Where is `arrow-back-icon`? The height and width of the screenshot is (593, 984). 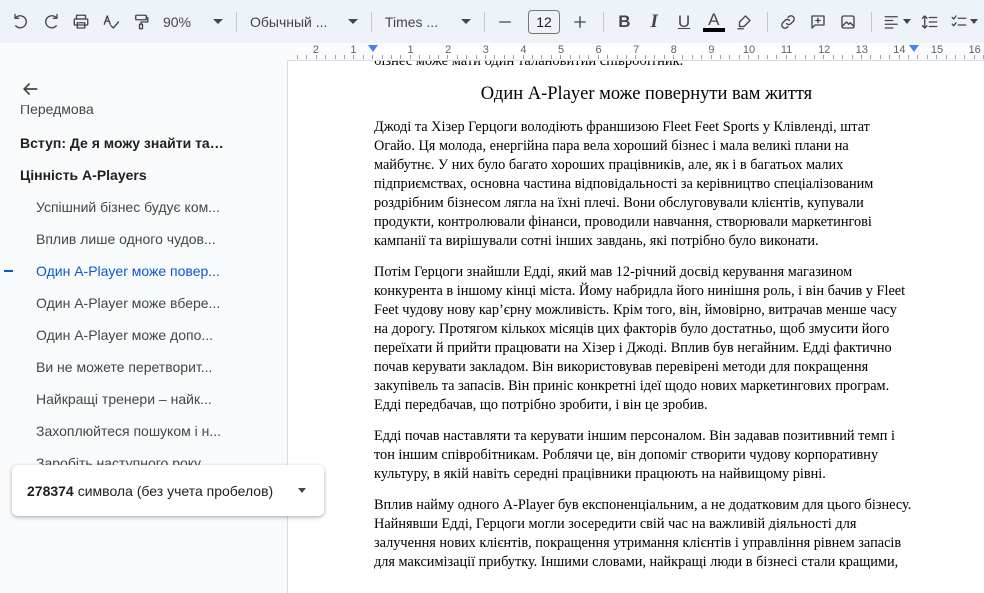
arrow-back-icon is located at coordinates (30, 89).